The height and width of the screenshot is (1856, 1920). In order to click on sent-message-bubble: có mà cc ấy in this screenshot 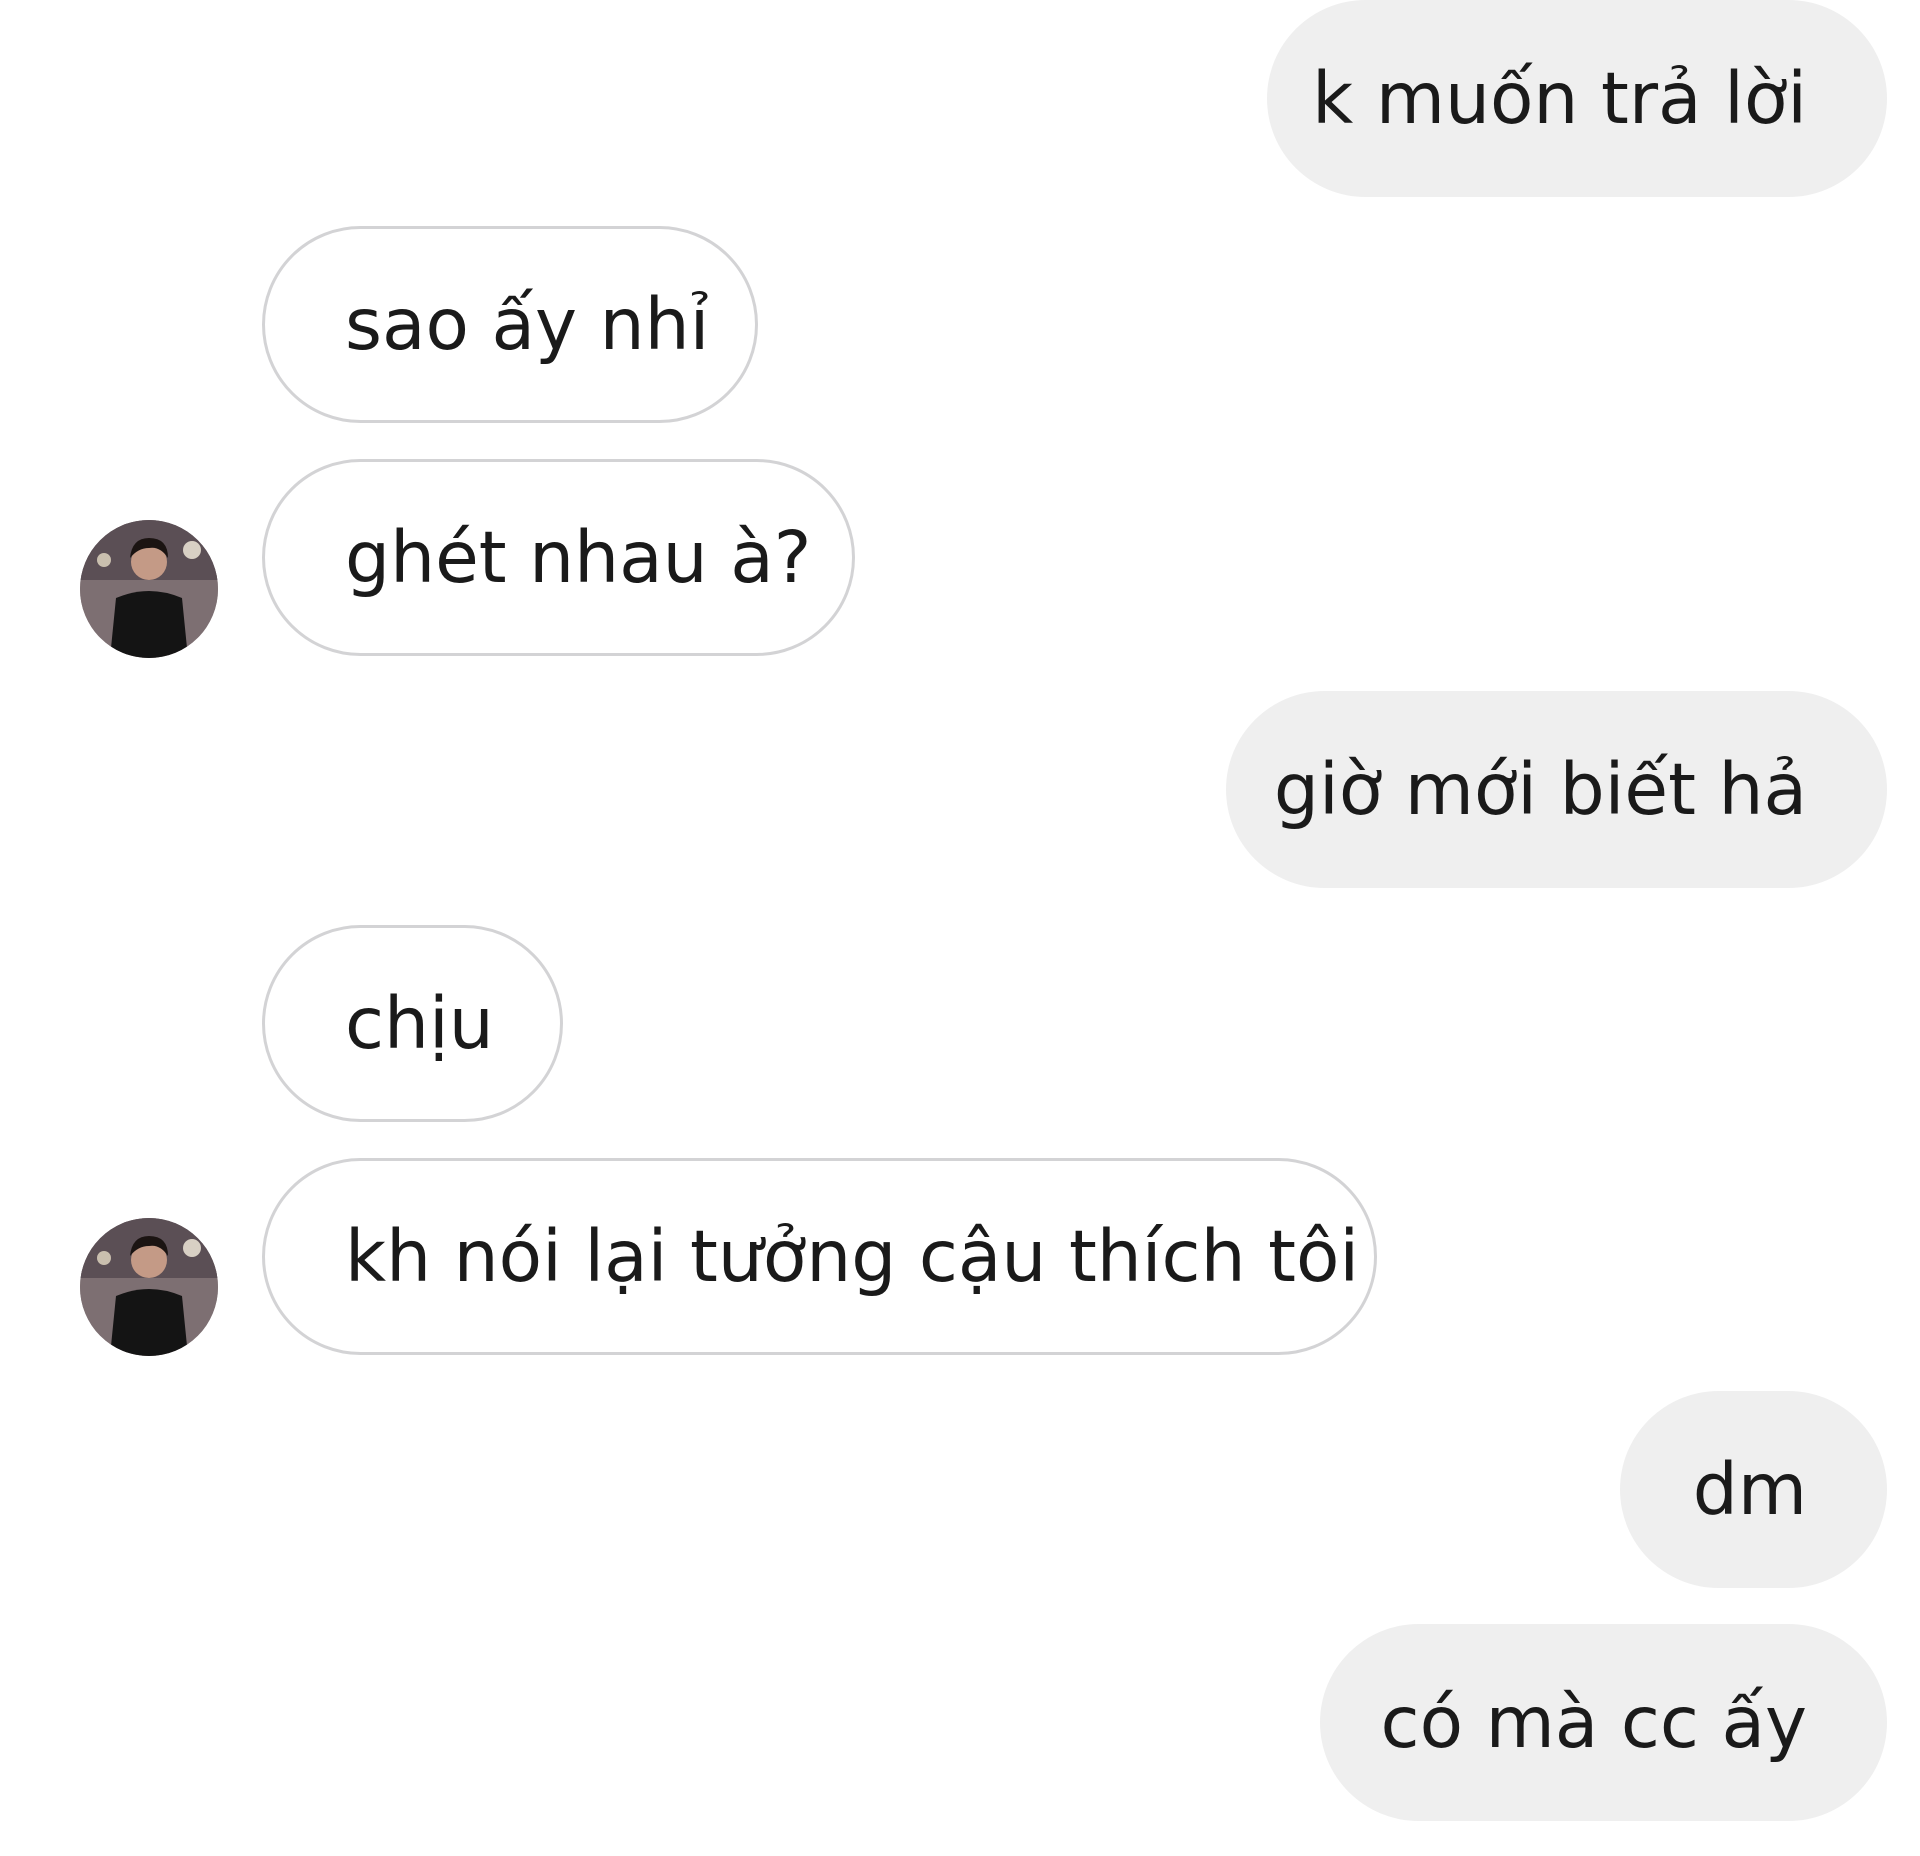, I will do `click(1603, 1722)`.